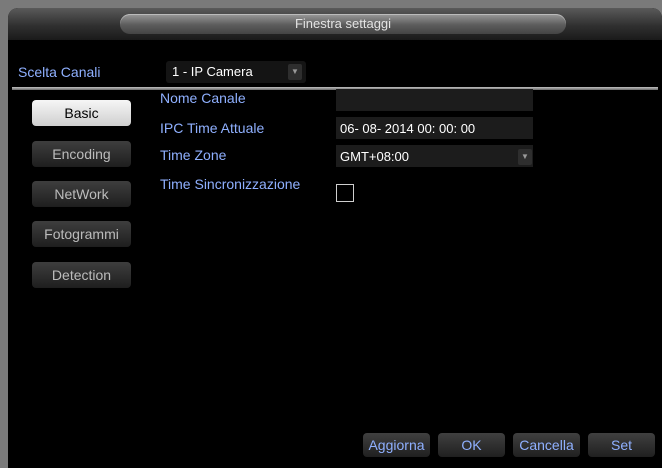 Image resolution: width=662 pixels, height=468 pixels. I want to click on channel-select: 1 - IP Camera ▼, so click(236, 72).